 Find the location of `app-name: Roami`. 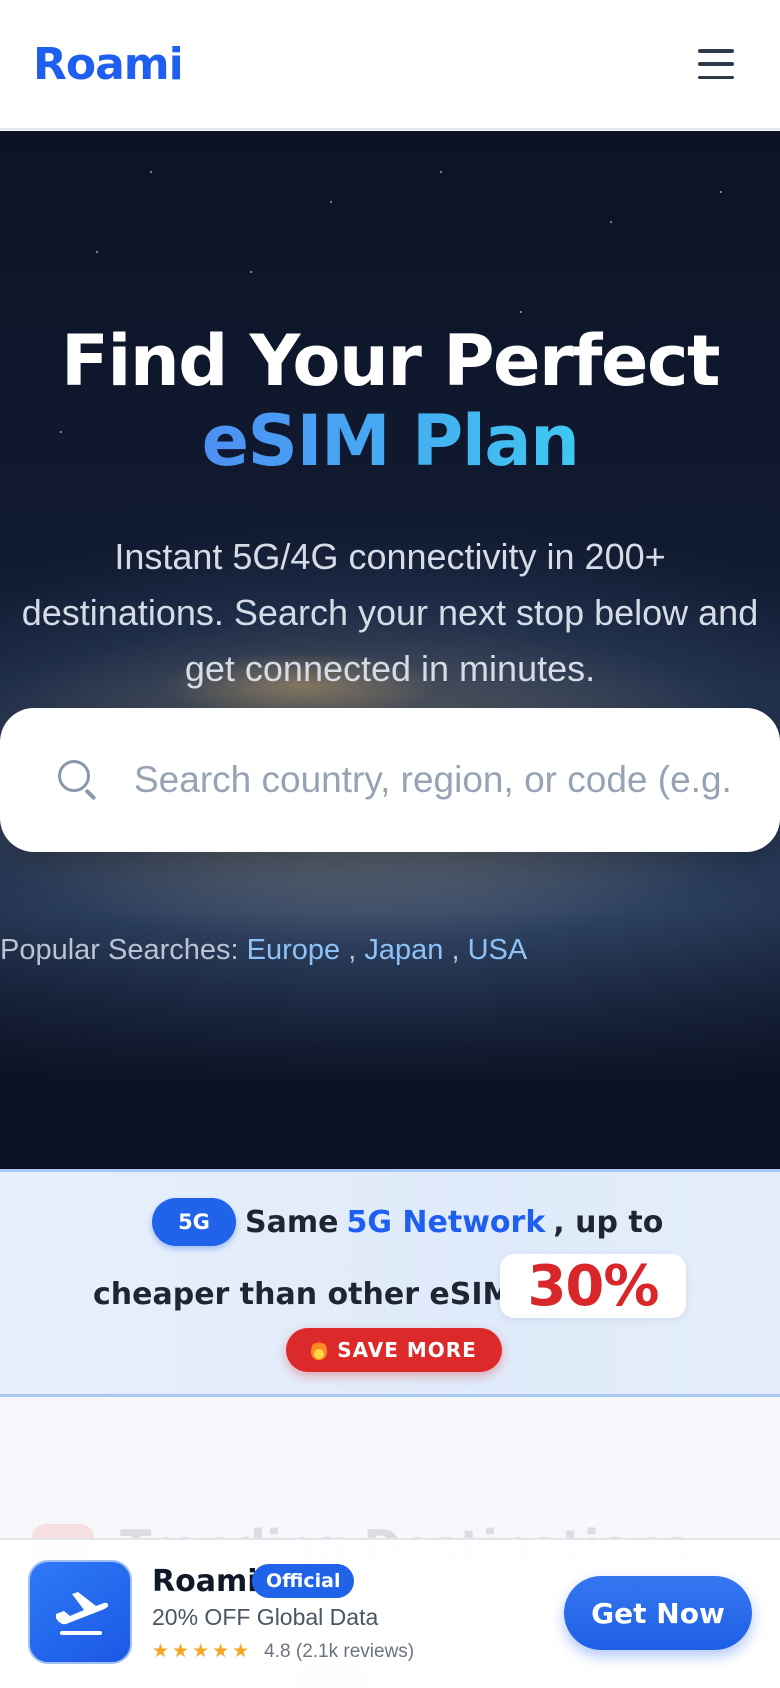

app-name: Roami is located at coordinates (205, 1581).